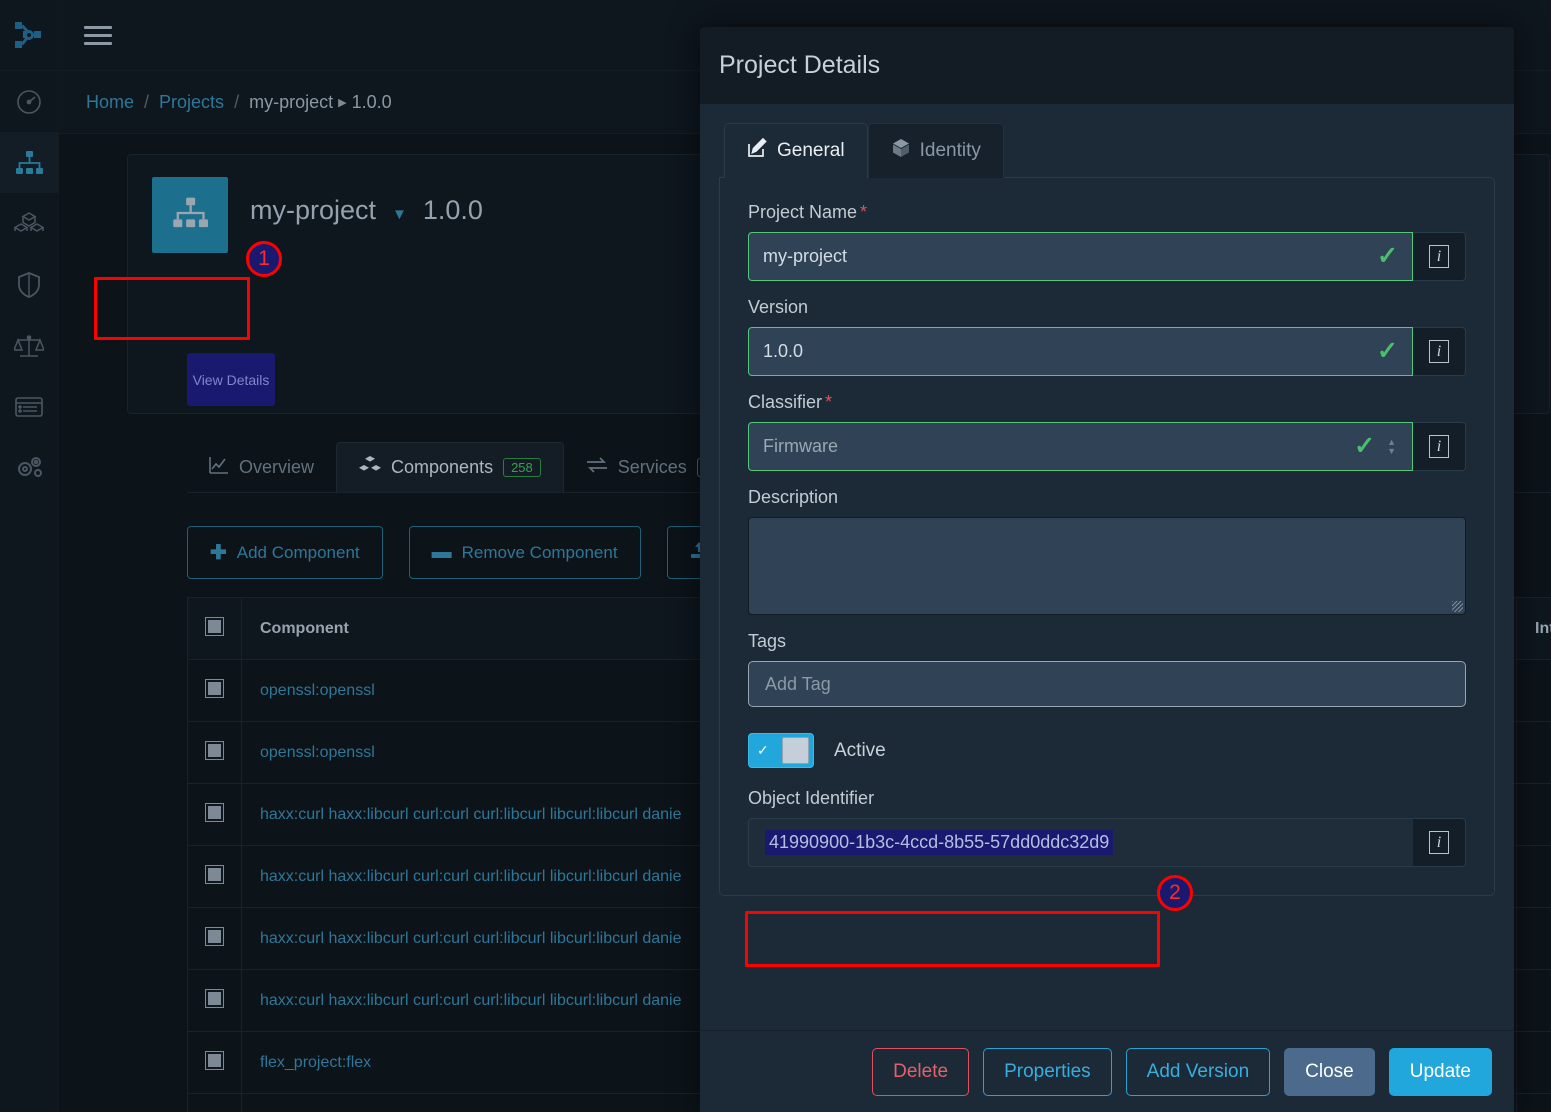 This screenshot has height=1112, width=1551. What do you see at coordinates (921, 1071) in the screenshot?
I see `delete-button: Delete` at bounding box center [921, 1071].